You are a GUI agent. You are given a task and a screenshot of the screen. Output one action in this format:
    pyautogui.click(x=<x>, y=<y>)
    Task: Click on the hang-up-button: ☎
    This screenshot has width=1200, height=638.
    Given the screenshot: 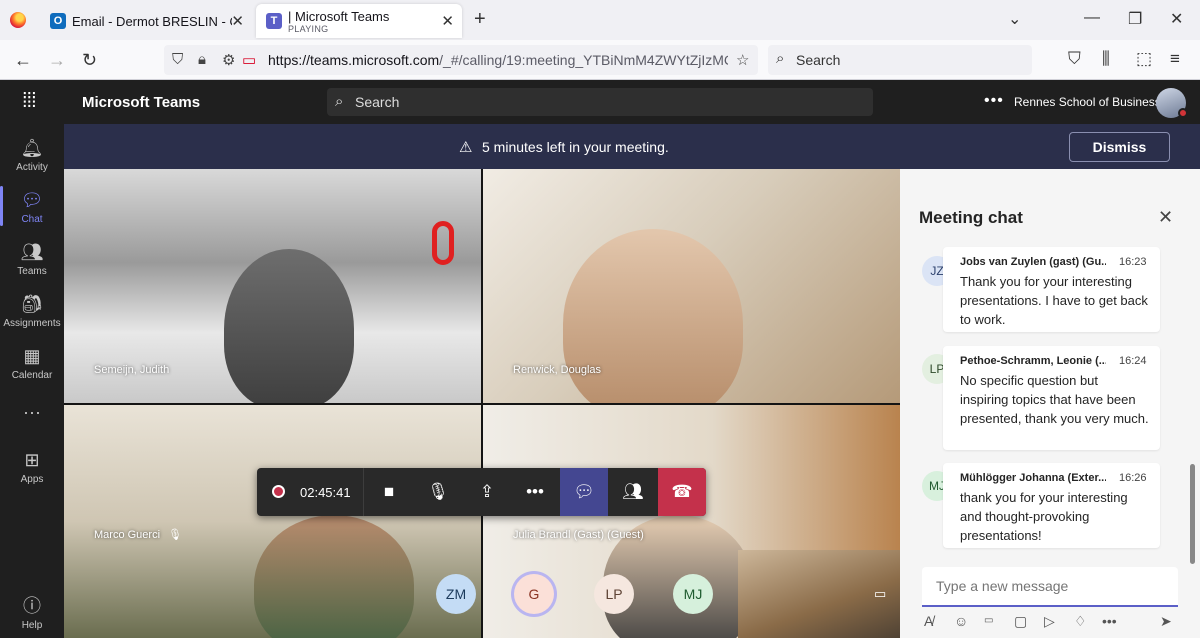 What is the action you would take?
    pyautogui.click(x=682, y=492)
    